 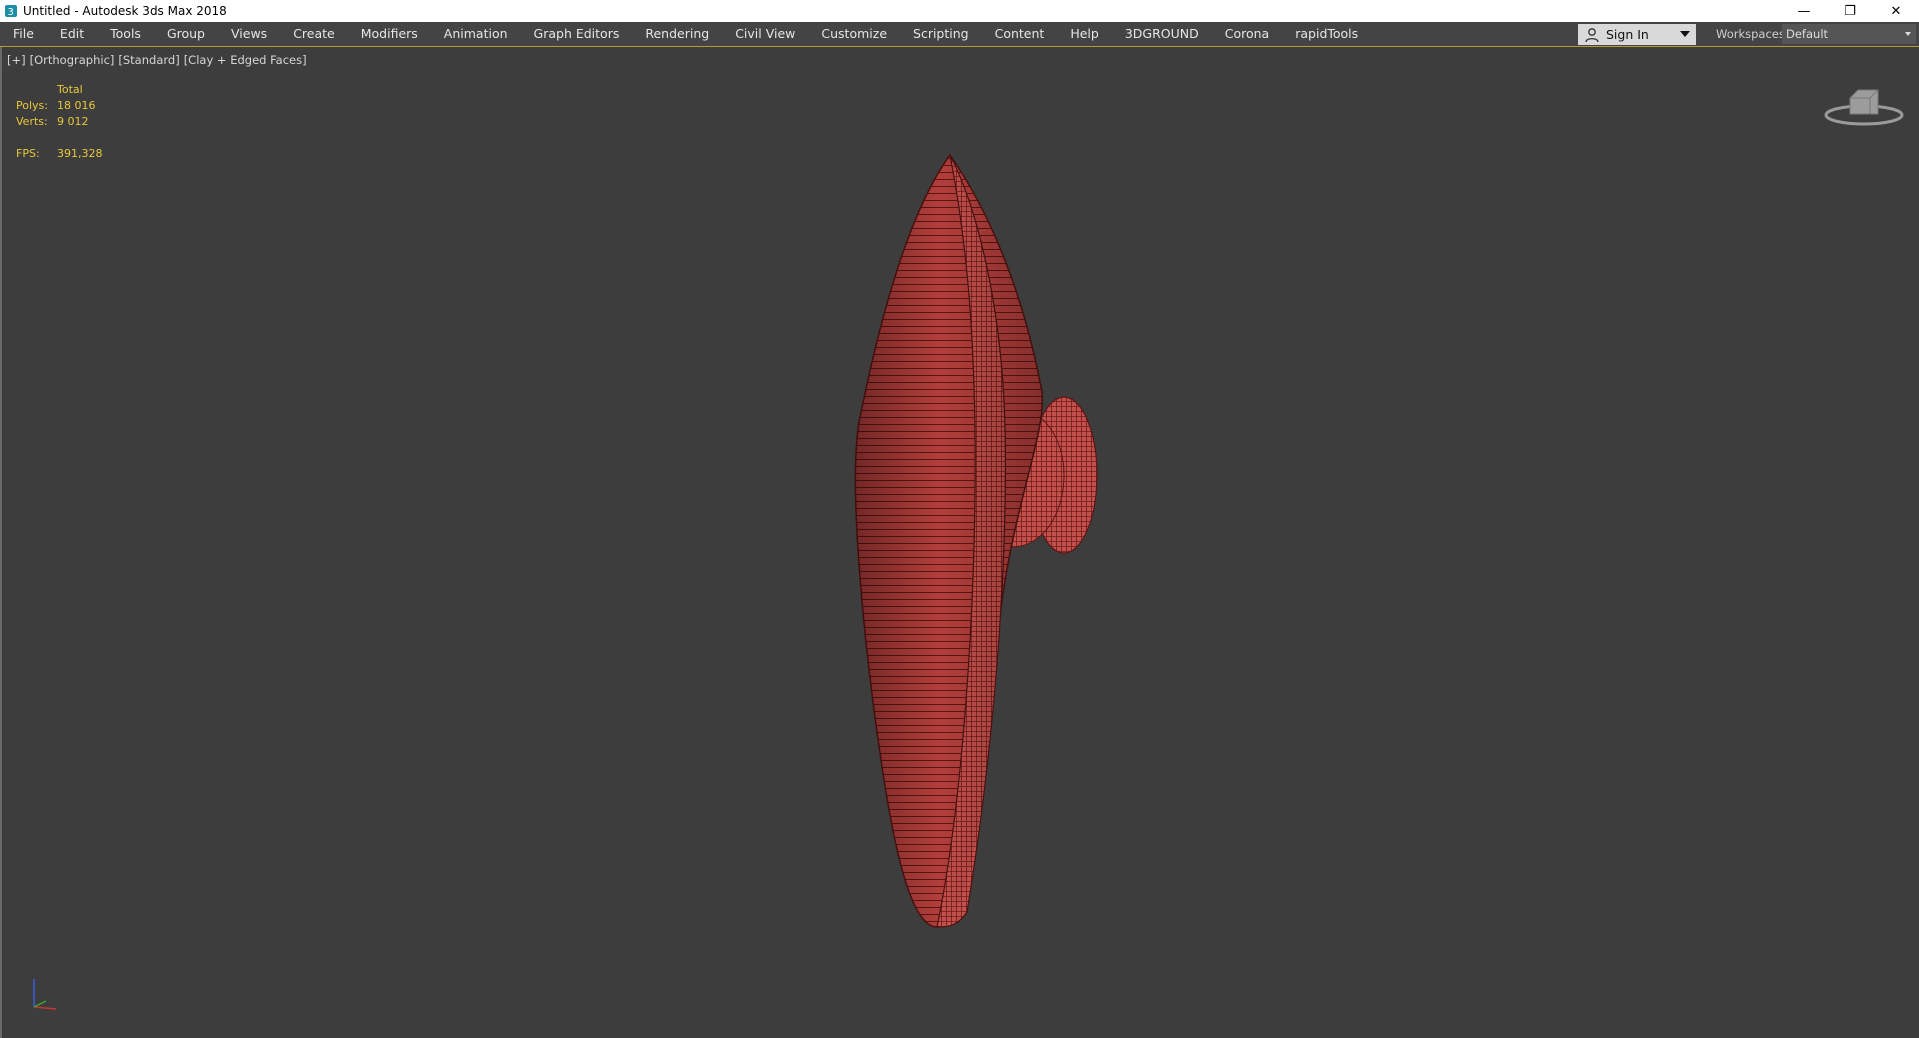 I want to click on viewport-display-mode: [Clay + Edged Faces], so click(x=245, y=60).